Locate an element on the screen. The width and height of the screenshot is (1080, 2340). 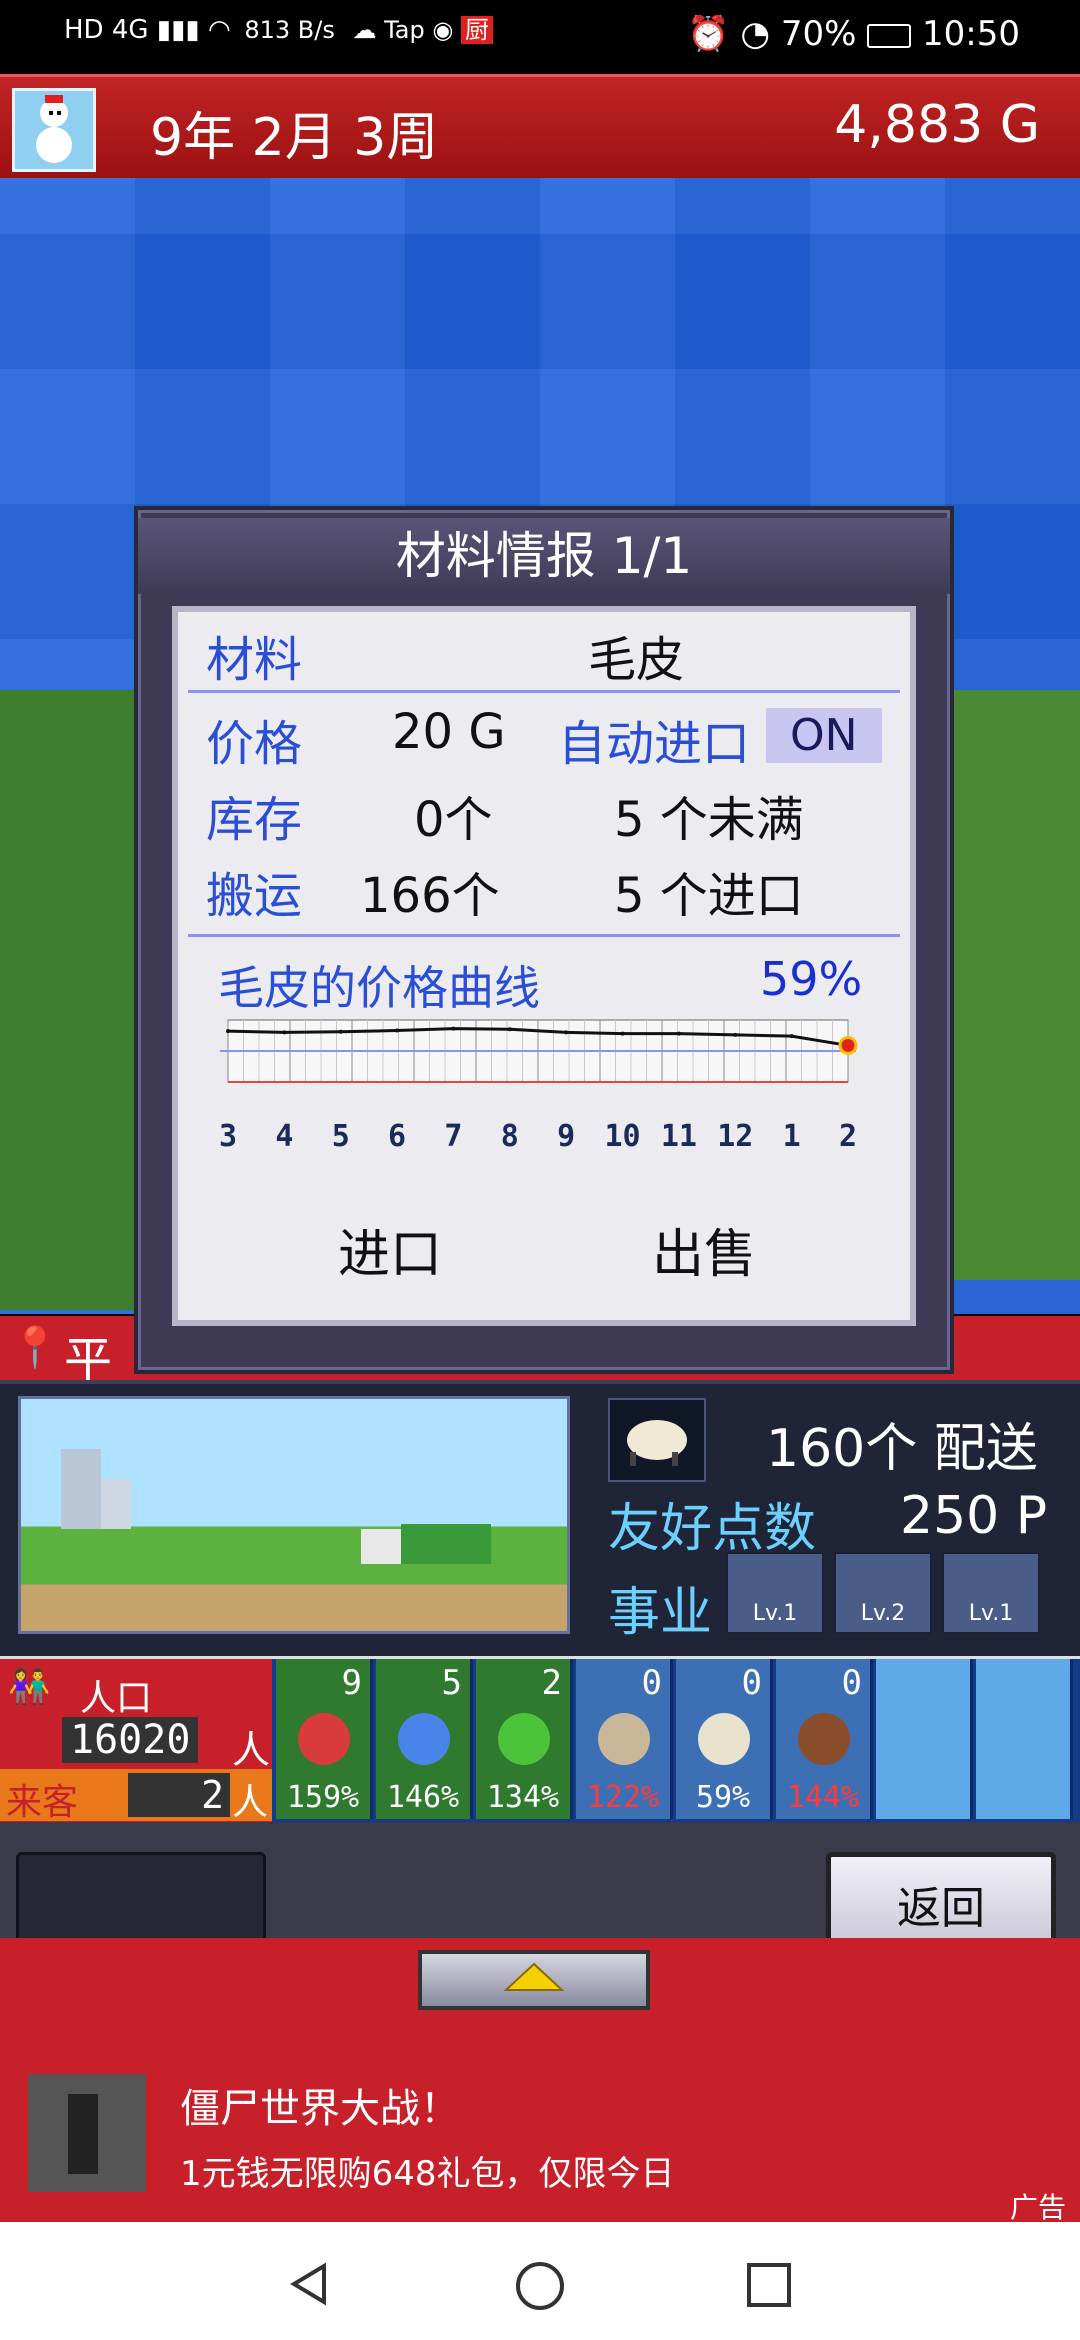
x-tick-label: 12 is located at coordinates (735, 1136).